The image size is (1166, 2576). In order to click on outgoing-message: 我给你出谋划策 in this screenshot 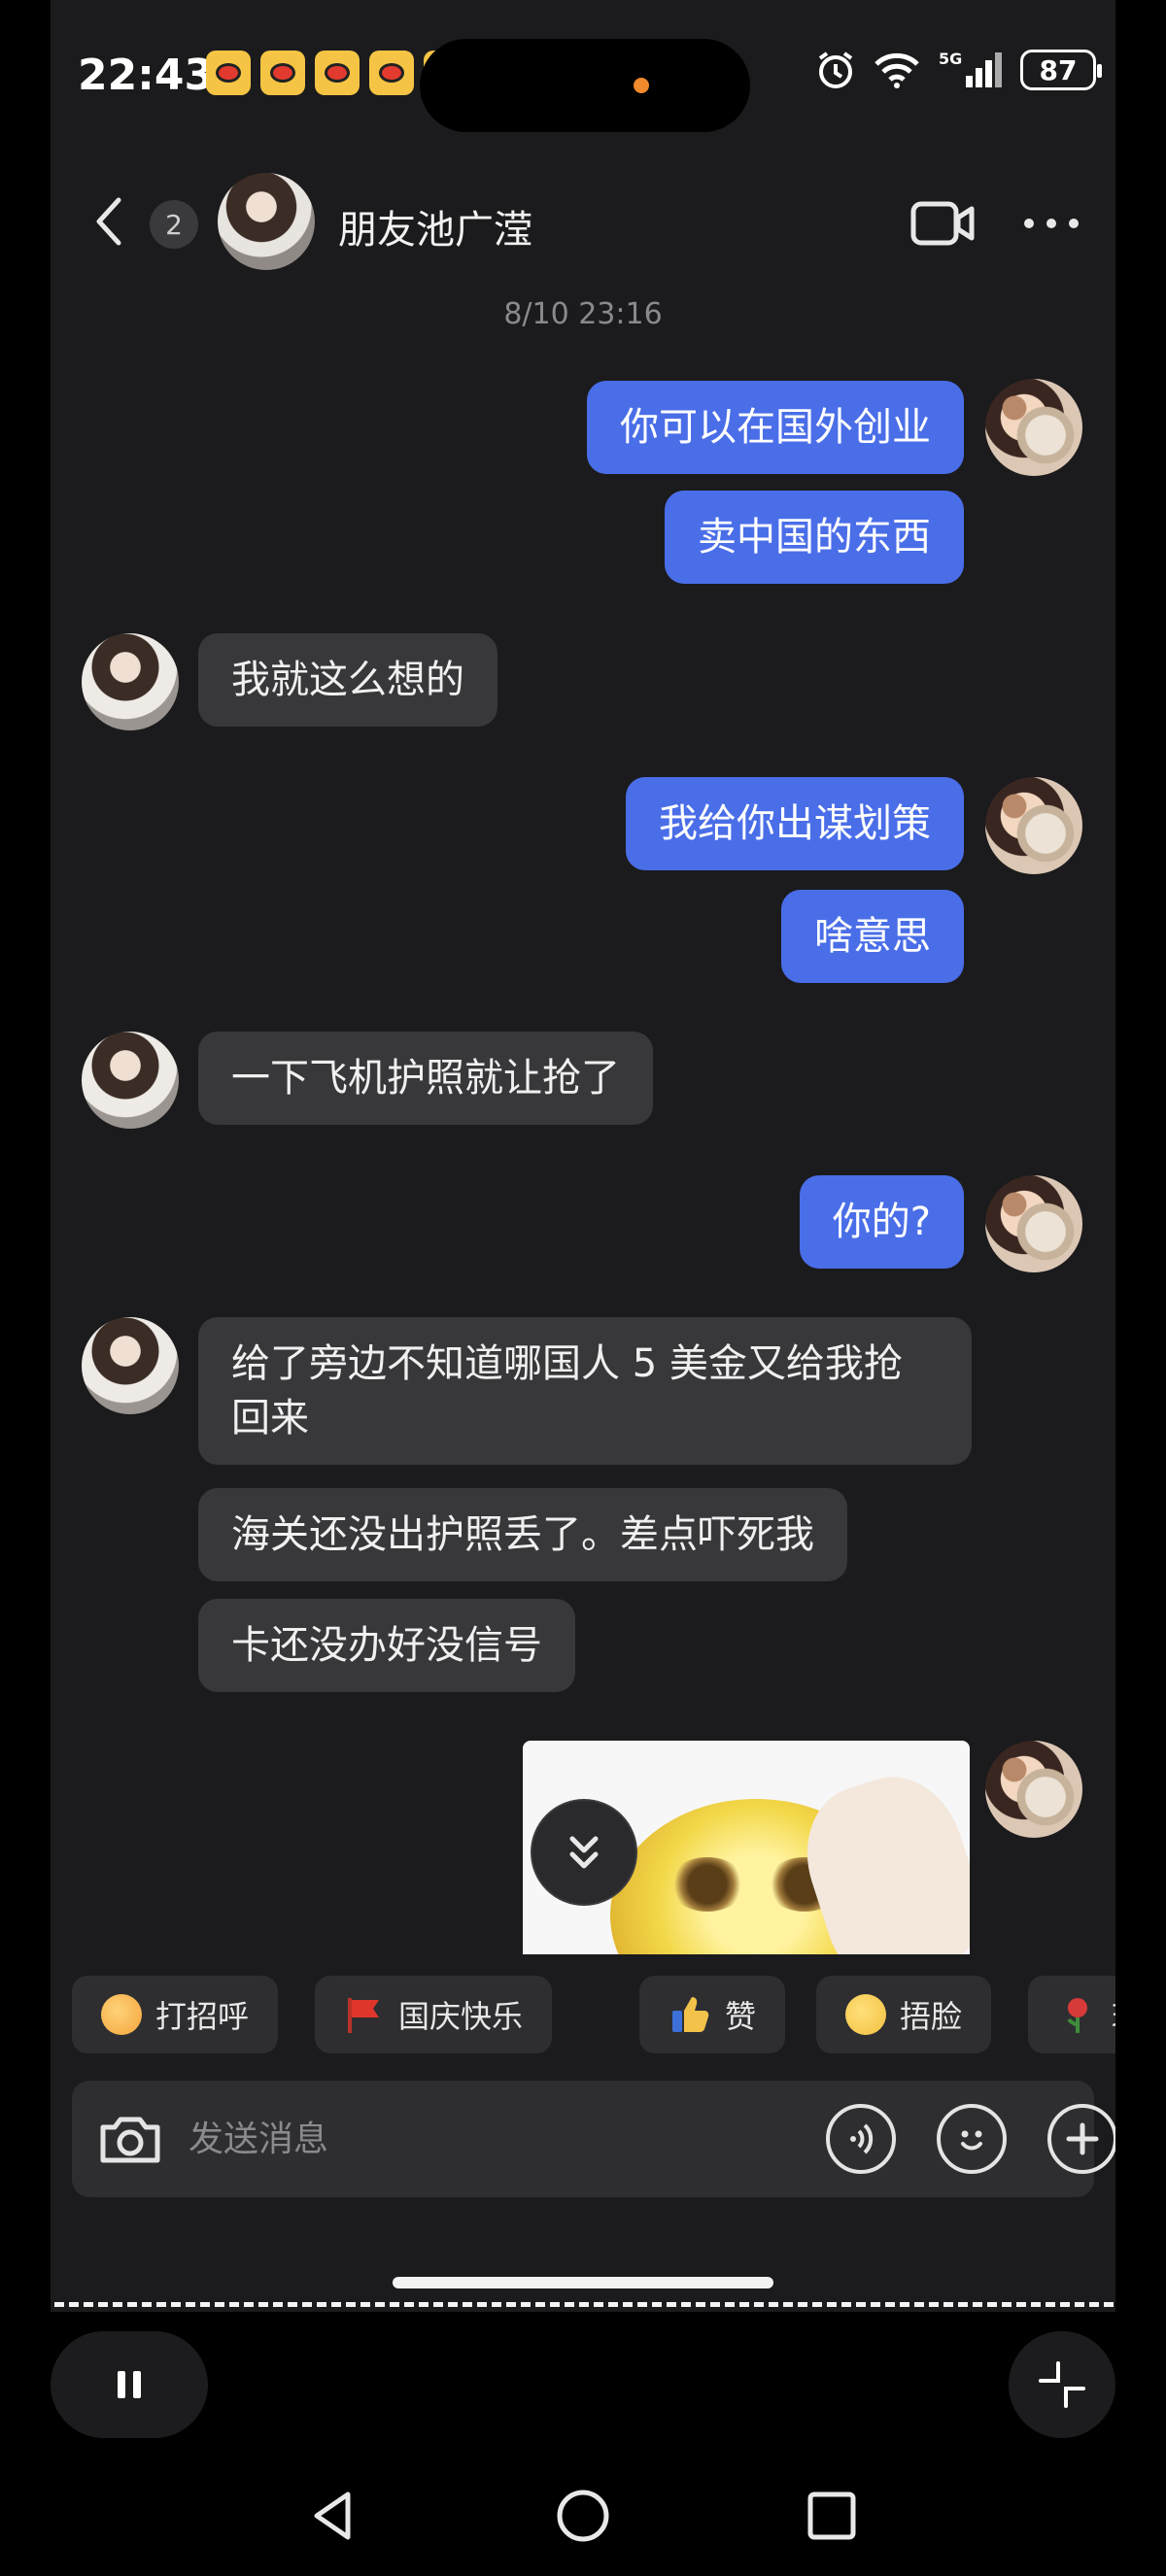, I will do `click(795, 823)`.